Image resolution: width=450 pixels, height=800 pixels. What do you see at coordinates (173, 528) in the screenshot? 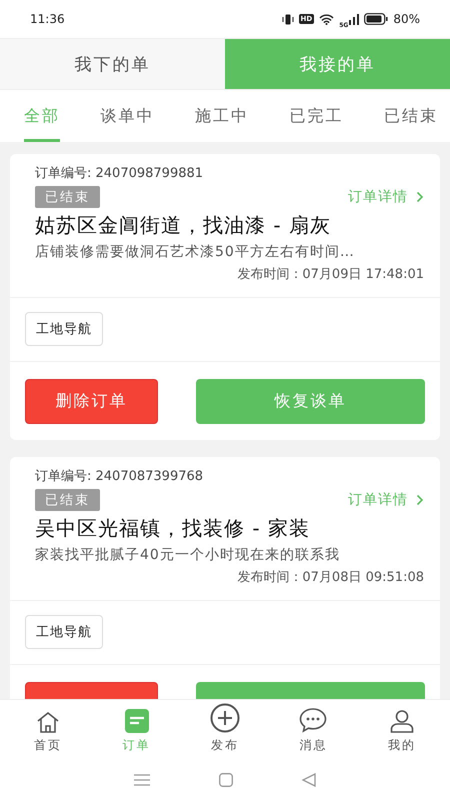
I see `order-title: 吴中区光福镇，找装修 - 家装` at bounding box center [173, 528].